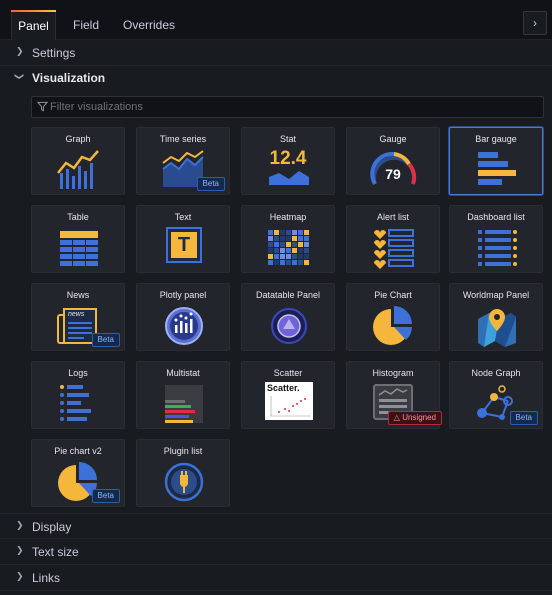 The height and width of the screenshot is (595, 552). I want to click on viz-card-worldmap-panel: Worldmap Panel, so click(496, 317).